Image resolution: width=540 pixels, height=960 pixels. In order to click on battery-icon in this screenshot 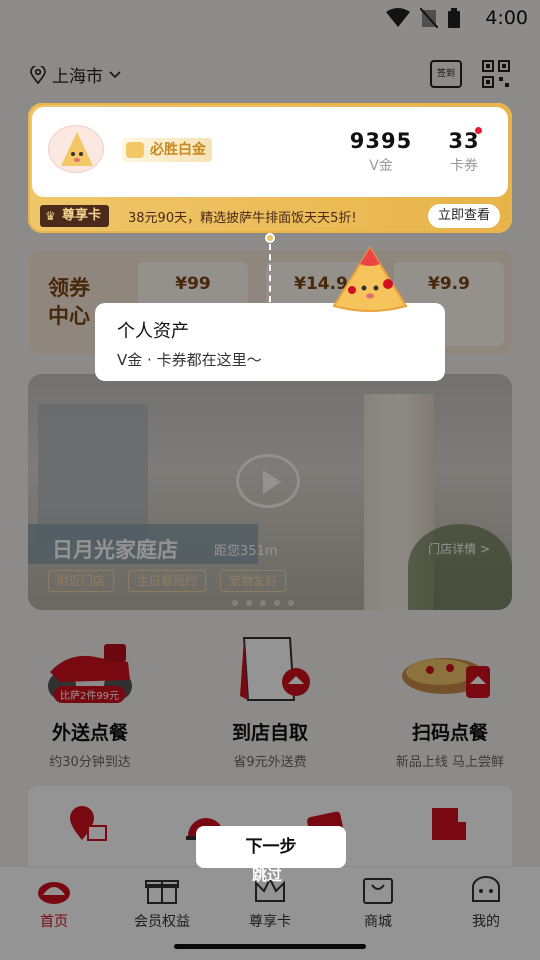, I will do `click(454, 18)`.